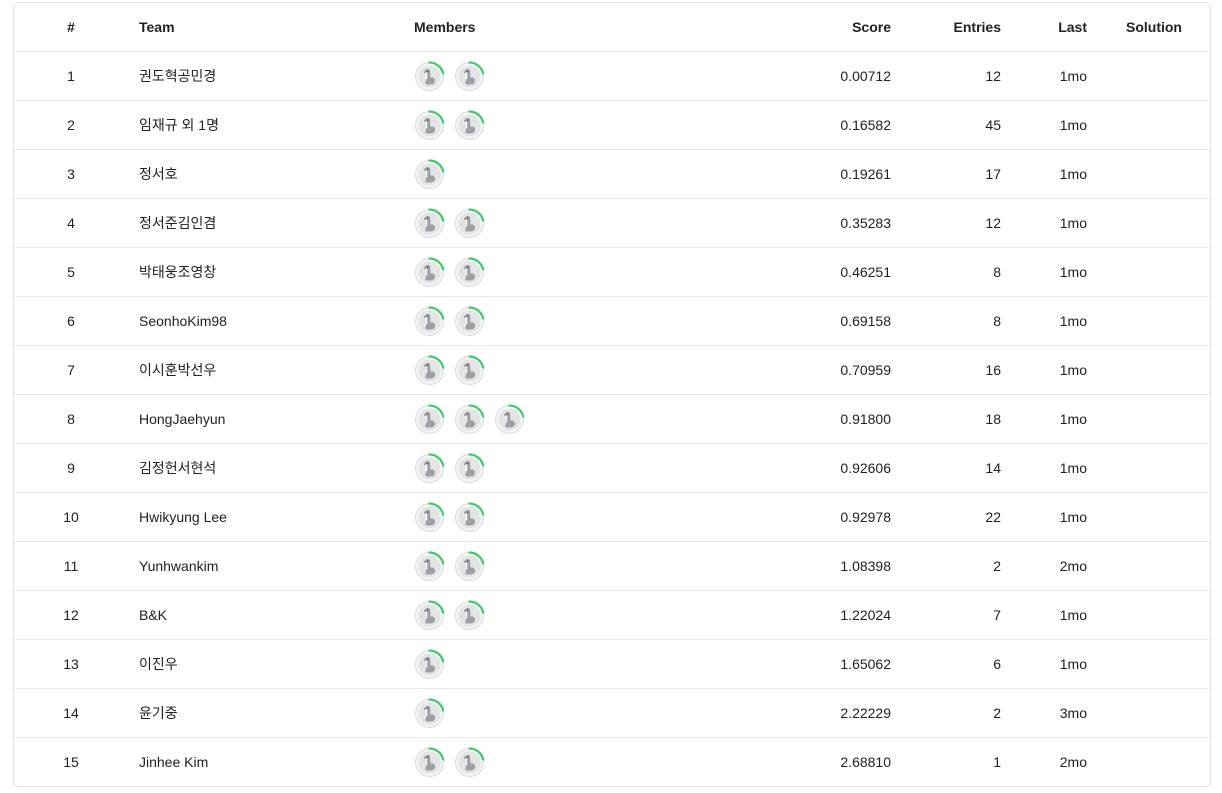  I want to click on header-team: Team, so click(269, 27).